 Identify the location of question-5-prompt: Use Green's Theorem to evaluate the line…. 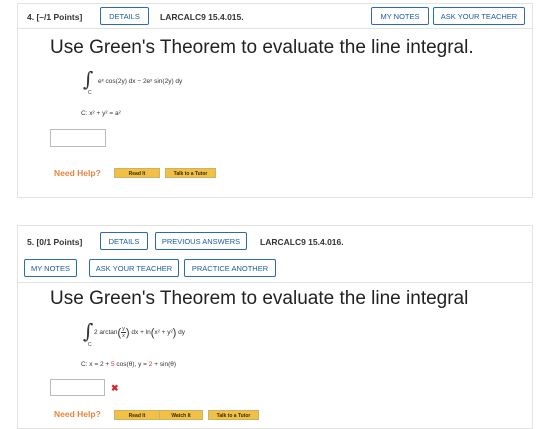
(259, 298).